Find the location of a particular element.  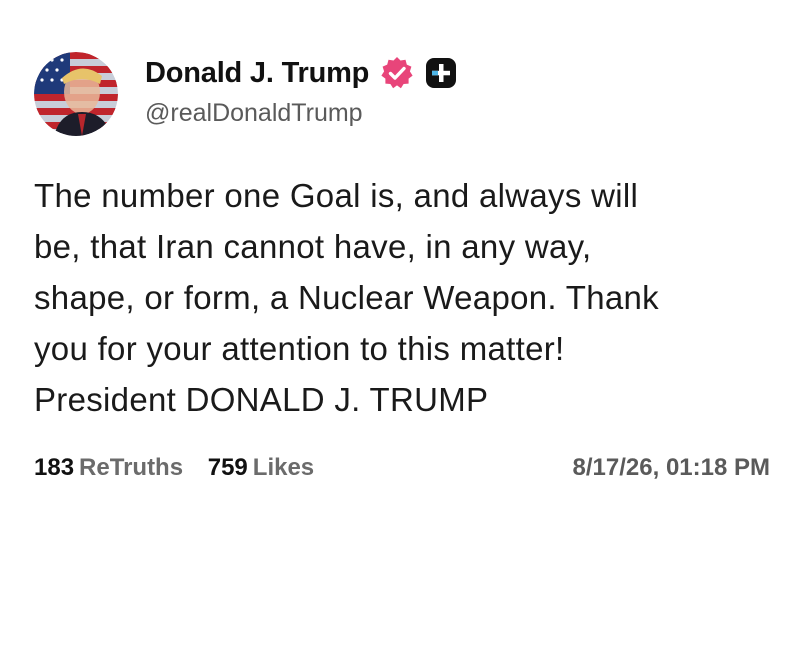

retruths-count: 183 is located at coordinates (54, 467).